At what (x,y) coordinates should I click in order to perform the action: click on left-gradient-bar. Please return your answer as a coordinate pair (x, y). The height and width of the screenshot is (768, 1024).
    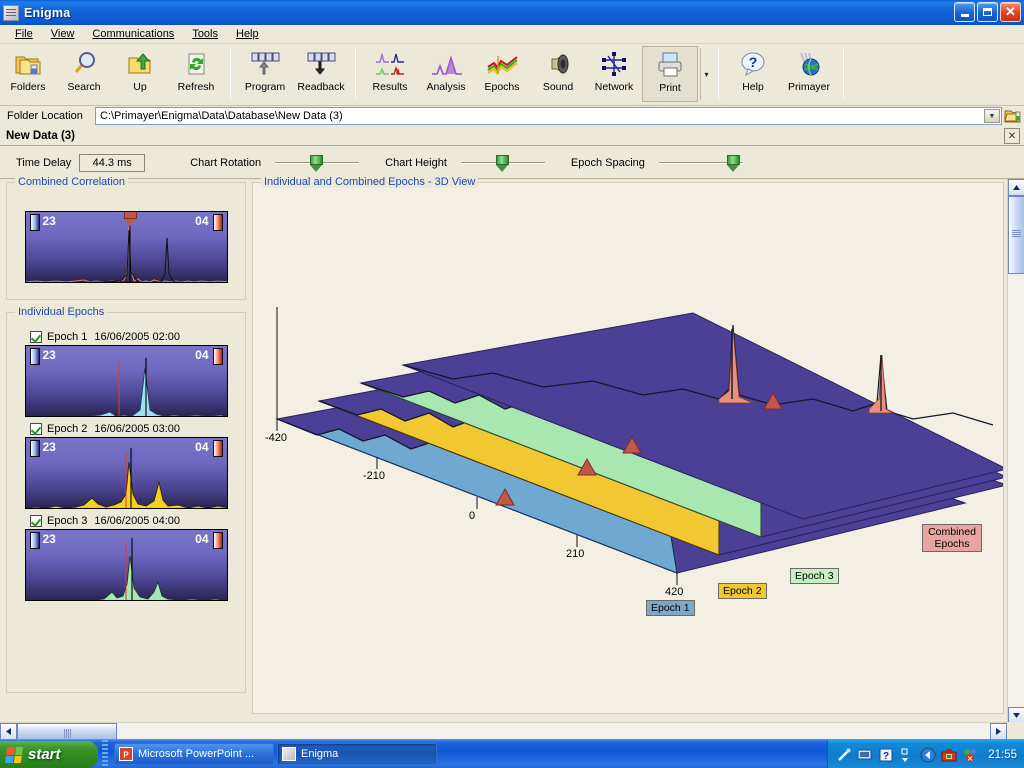
    Looking at the image, I should click on (34, 448).